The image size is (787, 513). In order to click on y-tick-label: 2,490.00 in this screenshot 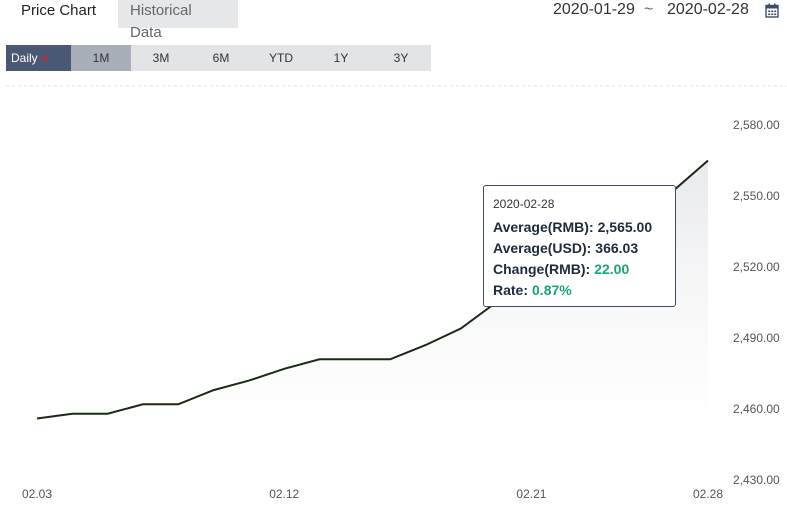, I will do `click(756, 338)`.